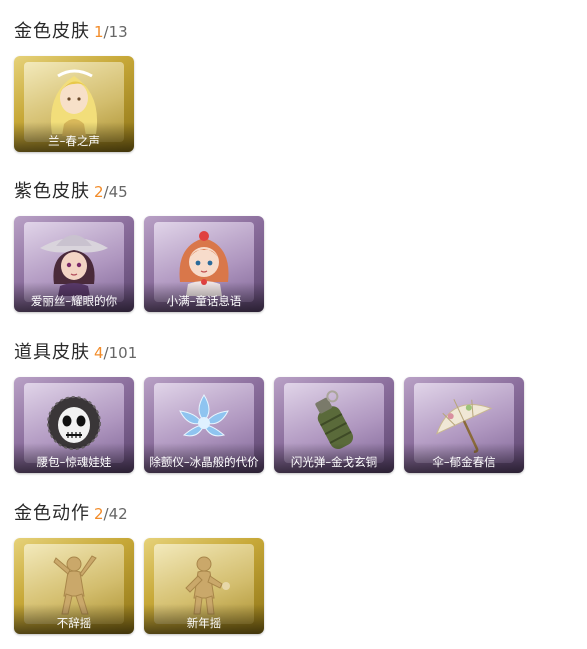 Image resolution: width=587 pixels, height=649 pixels. Describe the element at coordinates (74, 458) in the screenshot. I see `card-label: 腰包–惊魂娃娃` at that location.